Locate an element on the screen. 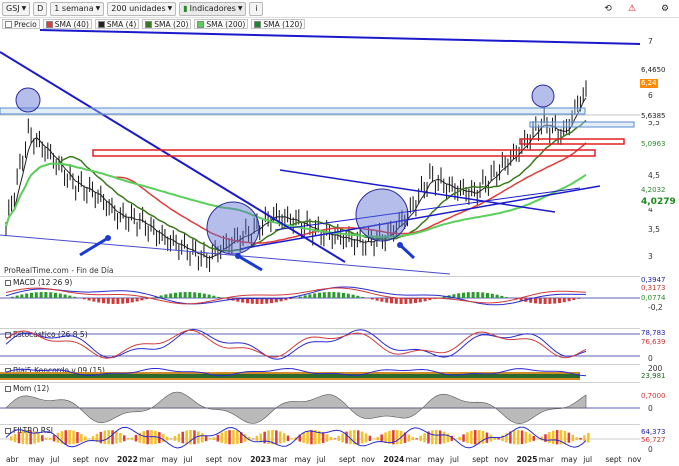  period-toggle: D is located at coordinates (40, 8).